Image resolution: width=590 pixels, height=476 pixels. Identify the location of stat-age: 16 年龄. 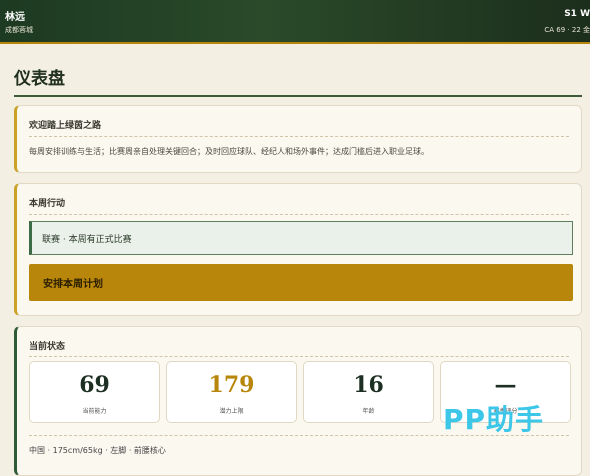
(368, 392).